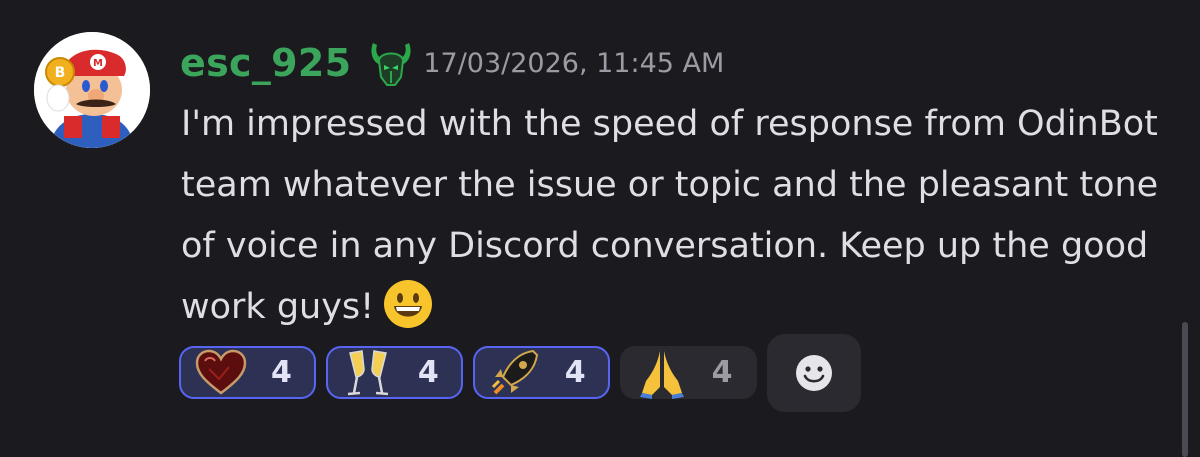  I want to click on mario-avatar-icon: M B, so click(92, 90).